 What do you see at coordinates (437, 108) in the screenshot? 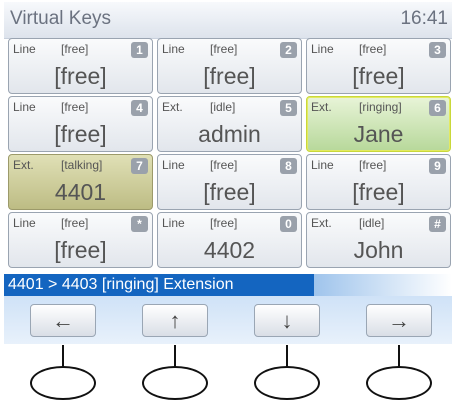
I see `key-number-badge: 6` at bounding box center [437, 108].